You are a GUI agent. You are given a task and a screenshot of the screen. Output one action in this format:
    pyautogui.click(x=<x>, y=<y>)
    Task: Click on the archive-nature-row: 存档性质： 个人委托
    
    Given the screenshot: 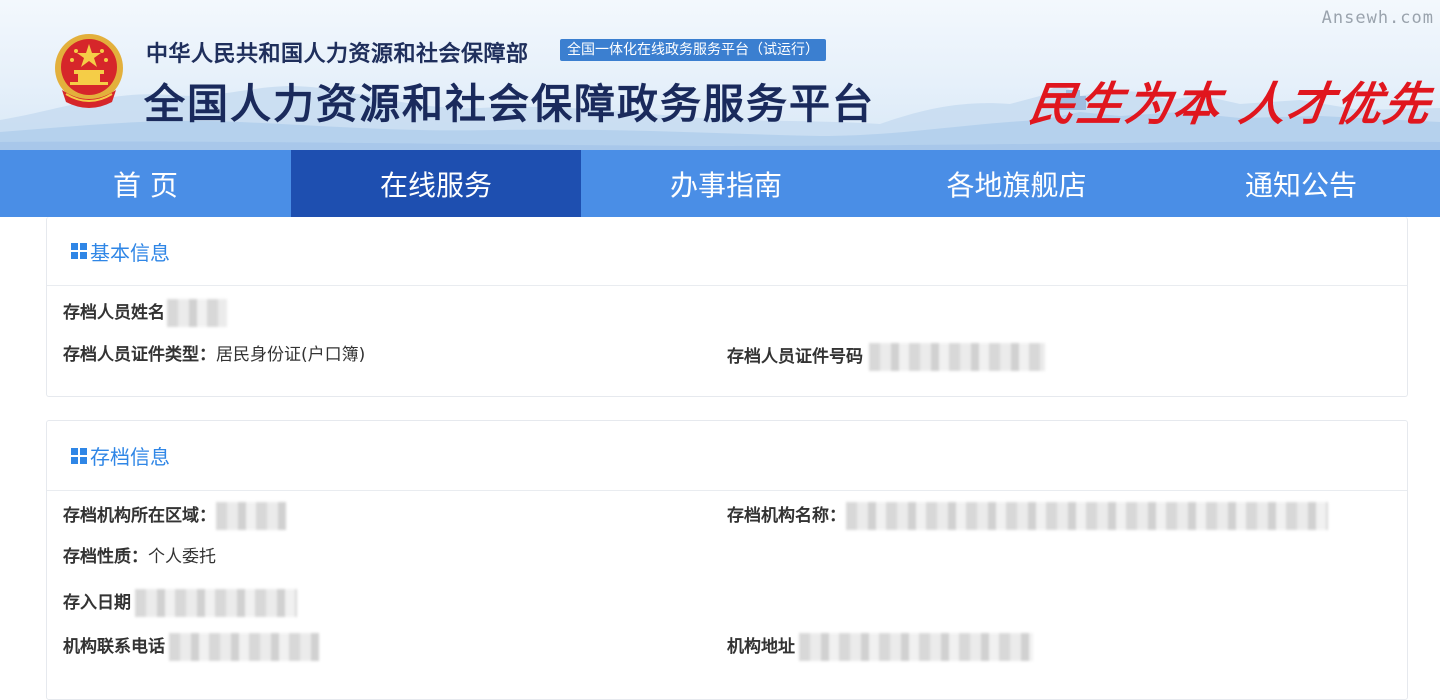 What is the action you would take?
    pyautogui.click(x=139, y=557)
    